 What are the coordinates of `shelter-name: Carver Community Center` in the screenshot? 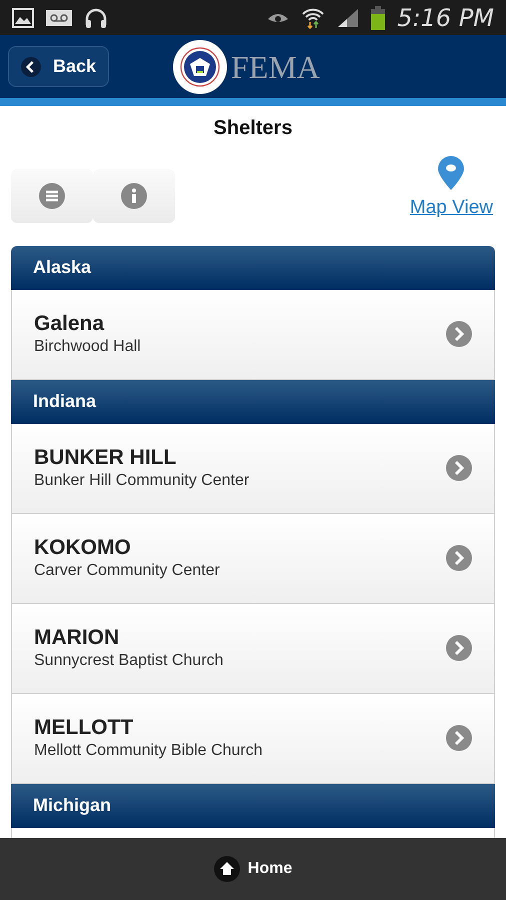 It's located at (127, 571).